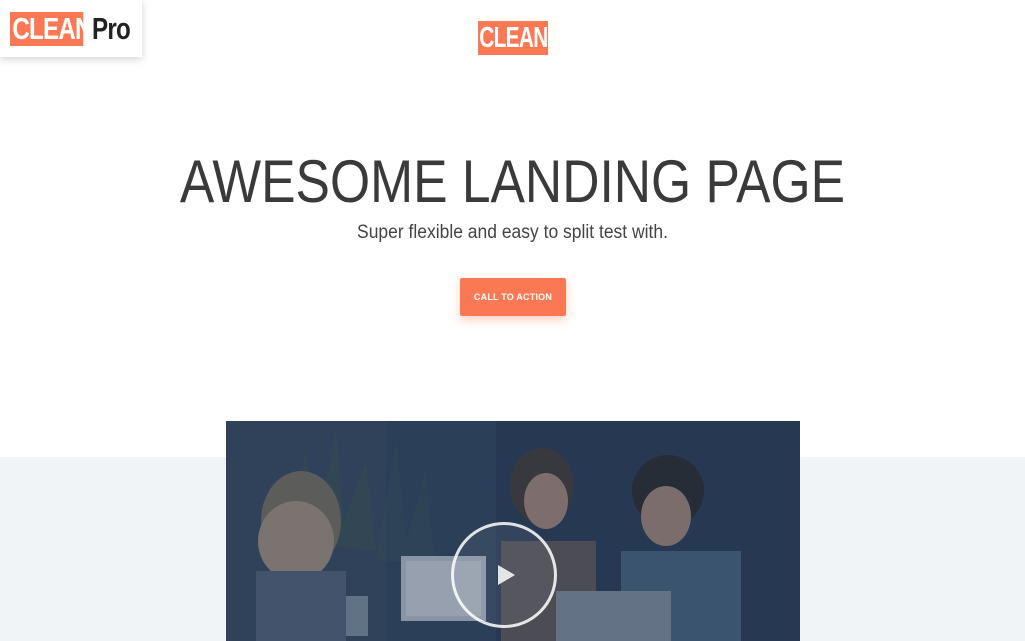  I want to click on hero-headline: AWESOME LANDING PAGE, so click(512, 181).